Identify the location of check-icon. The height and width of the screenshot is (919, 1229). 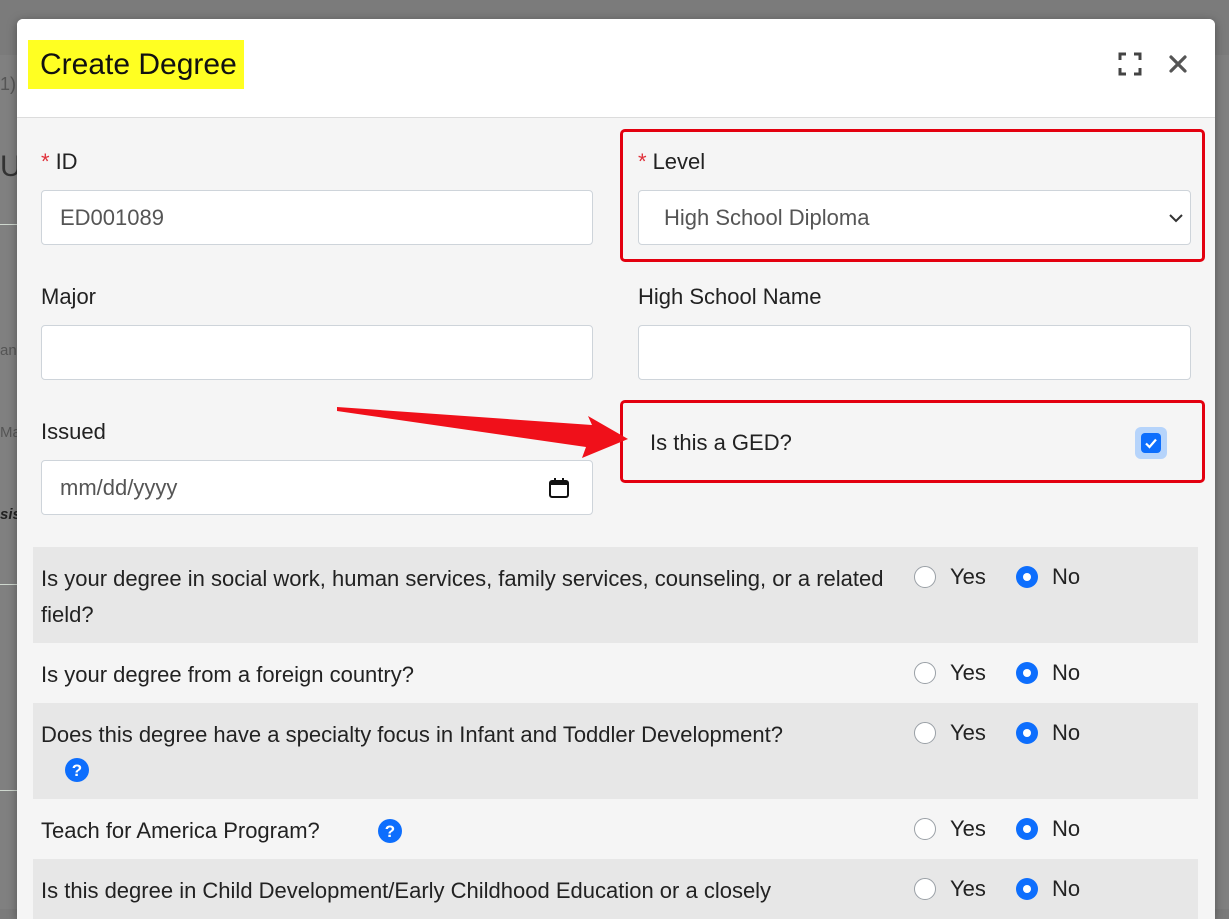
(1151, 443).